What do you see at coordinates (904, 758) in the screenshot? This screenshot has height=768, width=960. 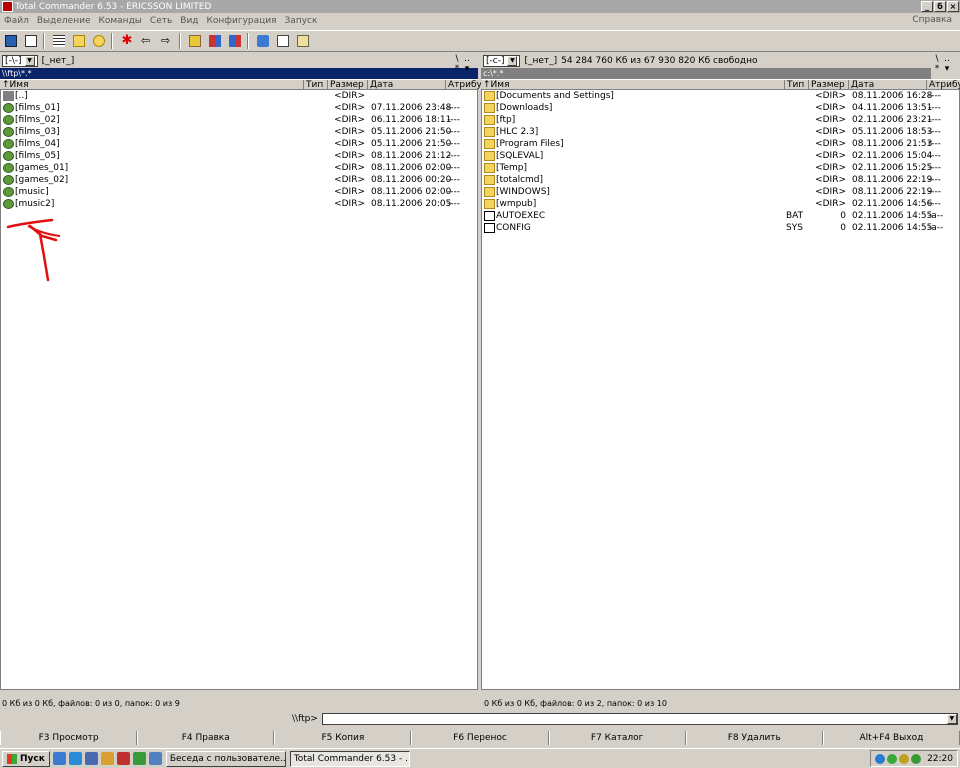 I see `tray-volume-icon` at bounding box center [904, 758].